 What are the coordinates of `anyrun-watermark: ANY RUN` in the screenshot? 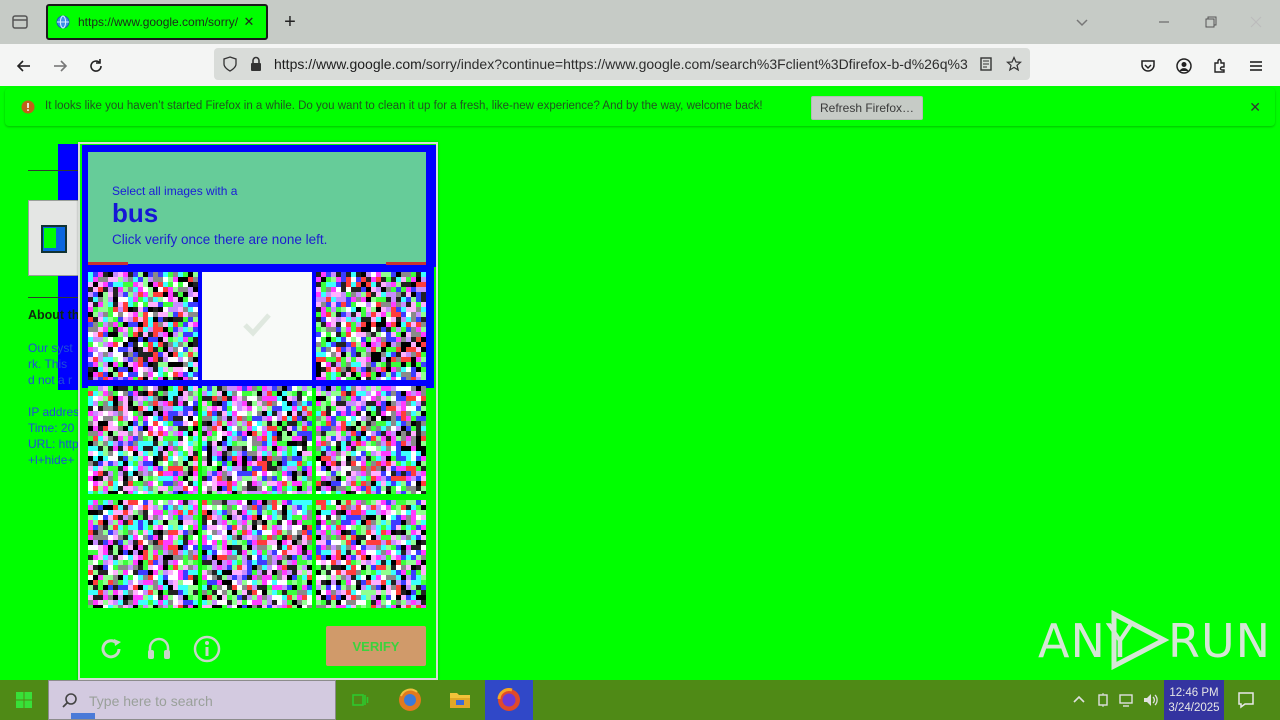 It's located at (1154, 640).